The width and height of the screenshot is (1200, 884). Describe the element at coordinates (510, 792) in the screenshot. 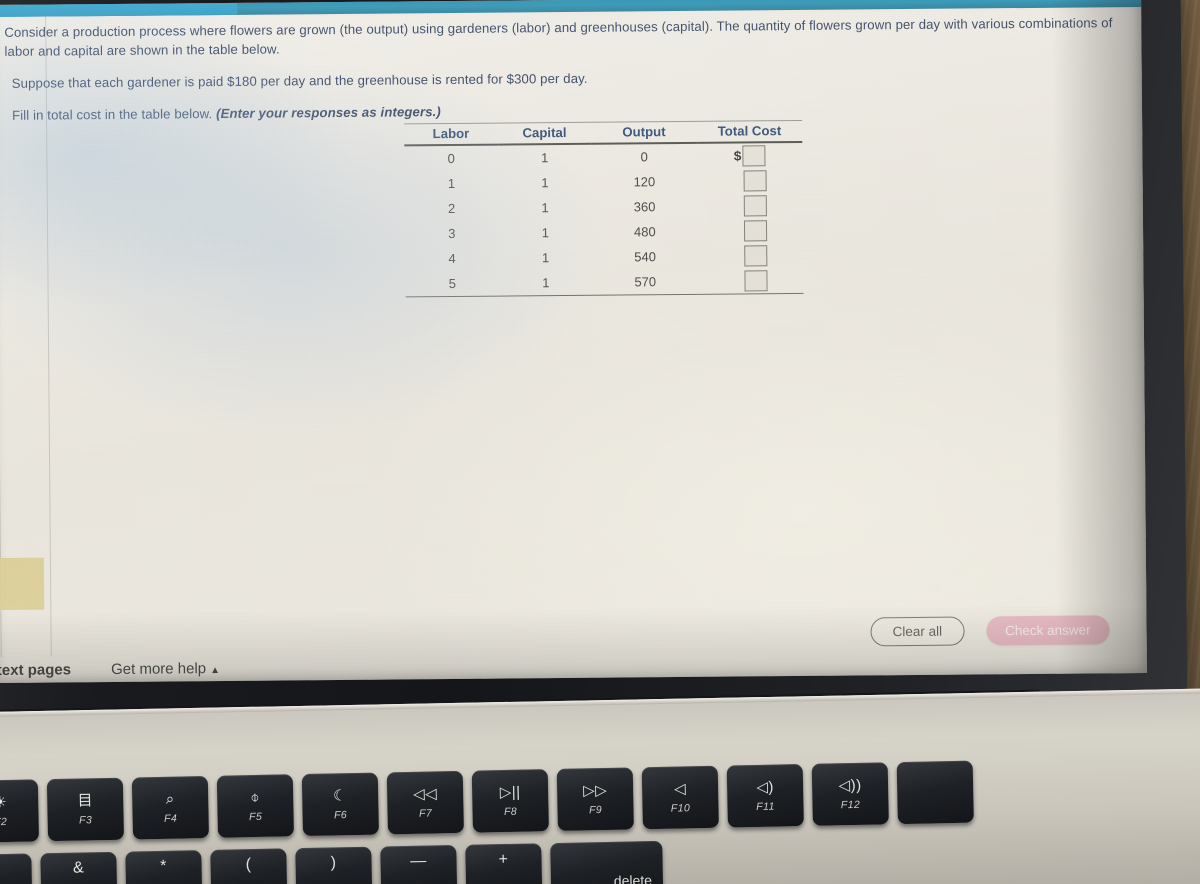

I see `play-pause-icon: ▷||` at that location.